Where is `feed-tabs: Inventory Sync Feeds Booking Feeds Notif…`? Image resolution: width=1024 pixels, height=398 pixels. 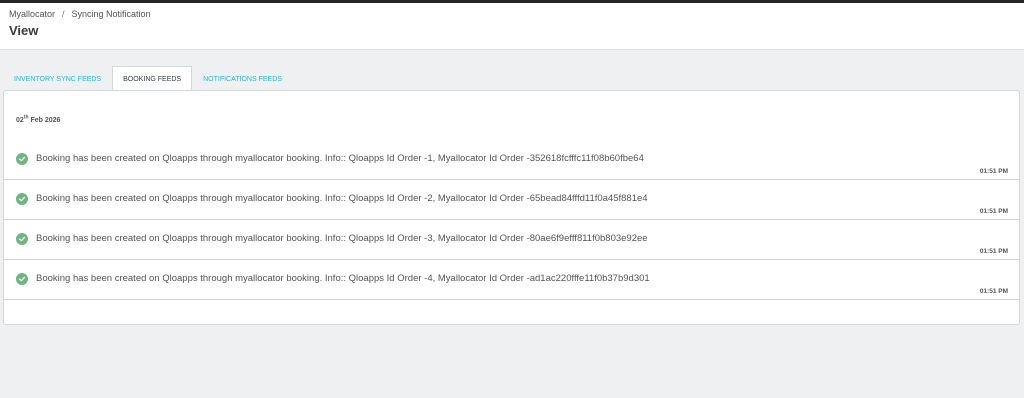
feed-tabs: Inventory Sync Feeds Booking Feeds Notif… is located at coordinates (148, 79).